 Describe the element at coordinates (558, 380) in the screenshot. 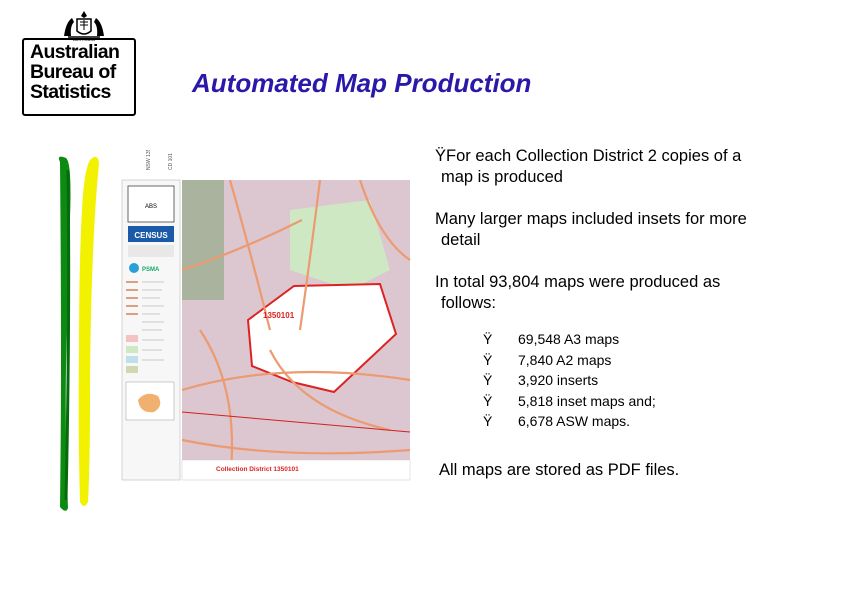

I see `list-item-text: 3,920 inserts` at that location.